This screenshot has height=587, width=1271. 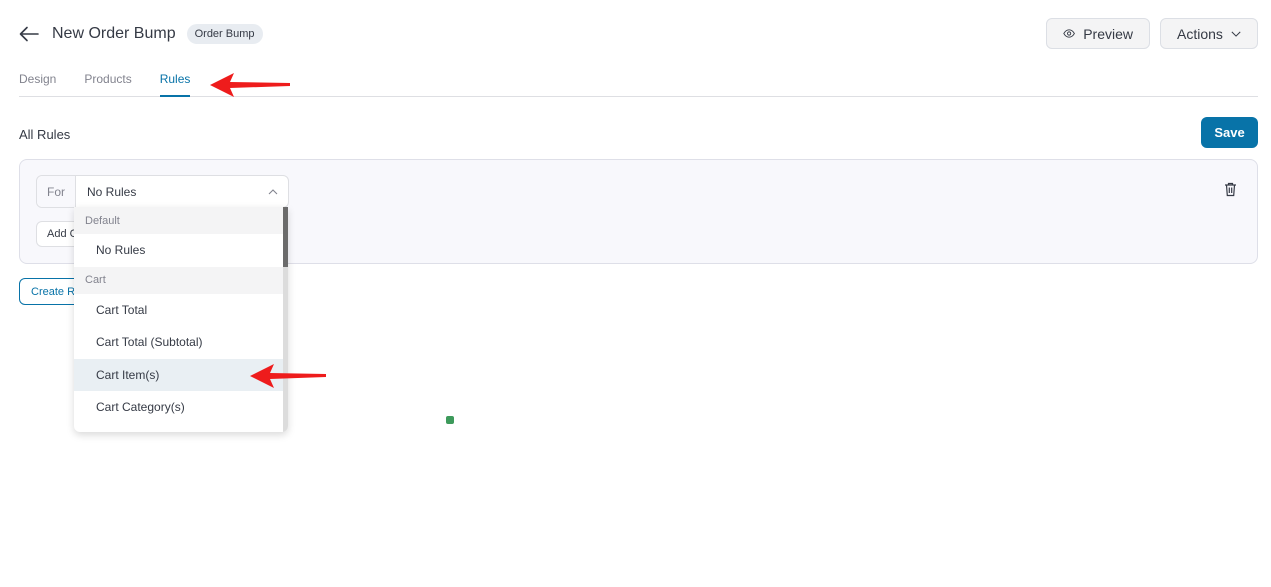 I want to click on preview-button: Preview, so click(x=1098, y=33).